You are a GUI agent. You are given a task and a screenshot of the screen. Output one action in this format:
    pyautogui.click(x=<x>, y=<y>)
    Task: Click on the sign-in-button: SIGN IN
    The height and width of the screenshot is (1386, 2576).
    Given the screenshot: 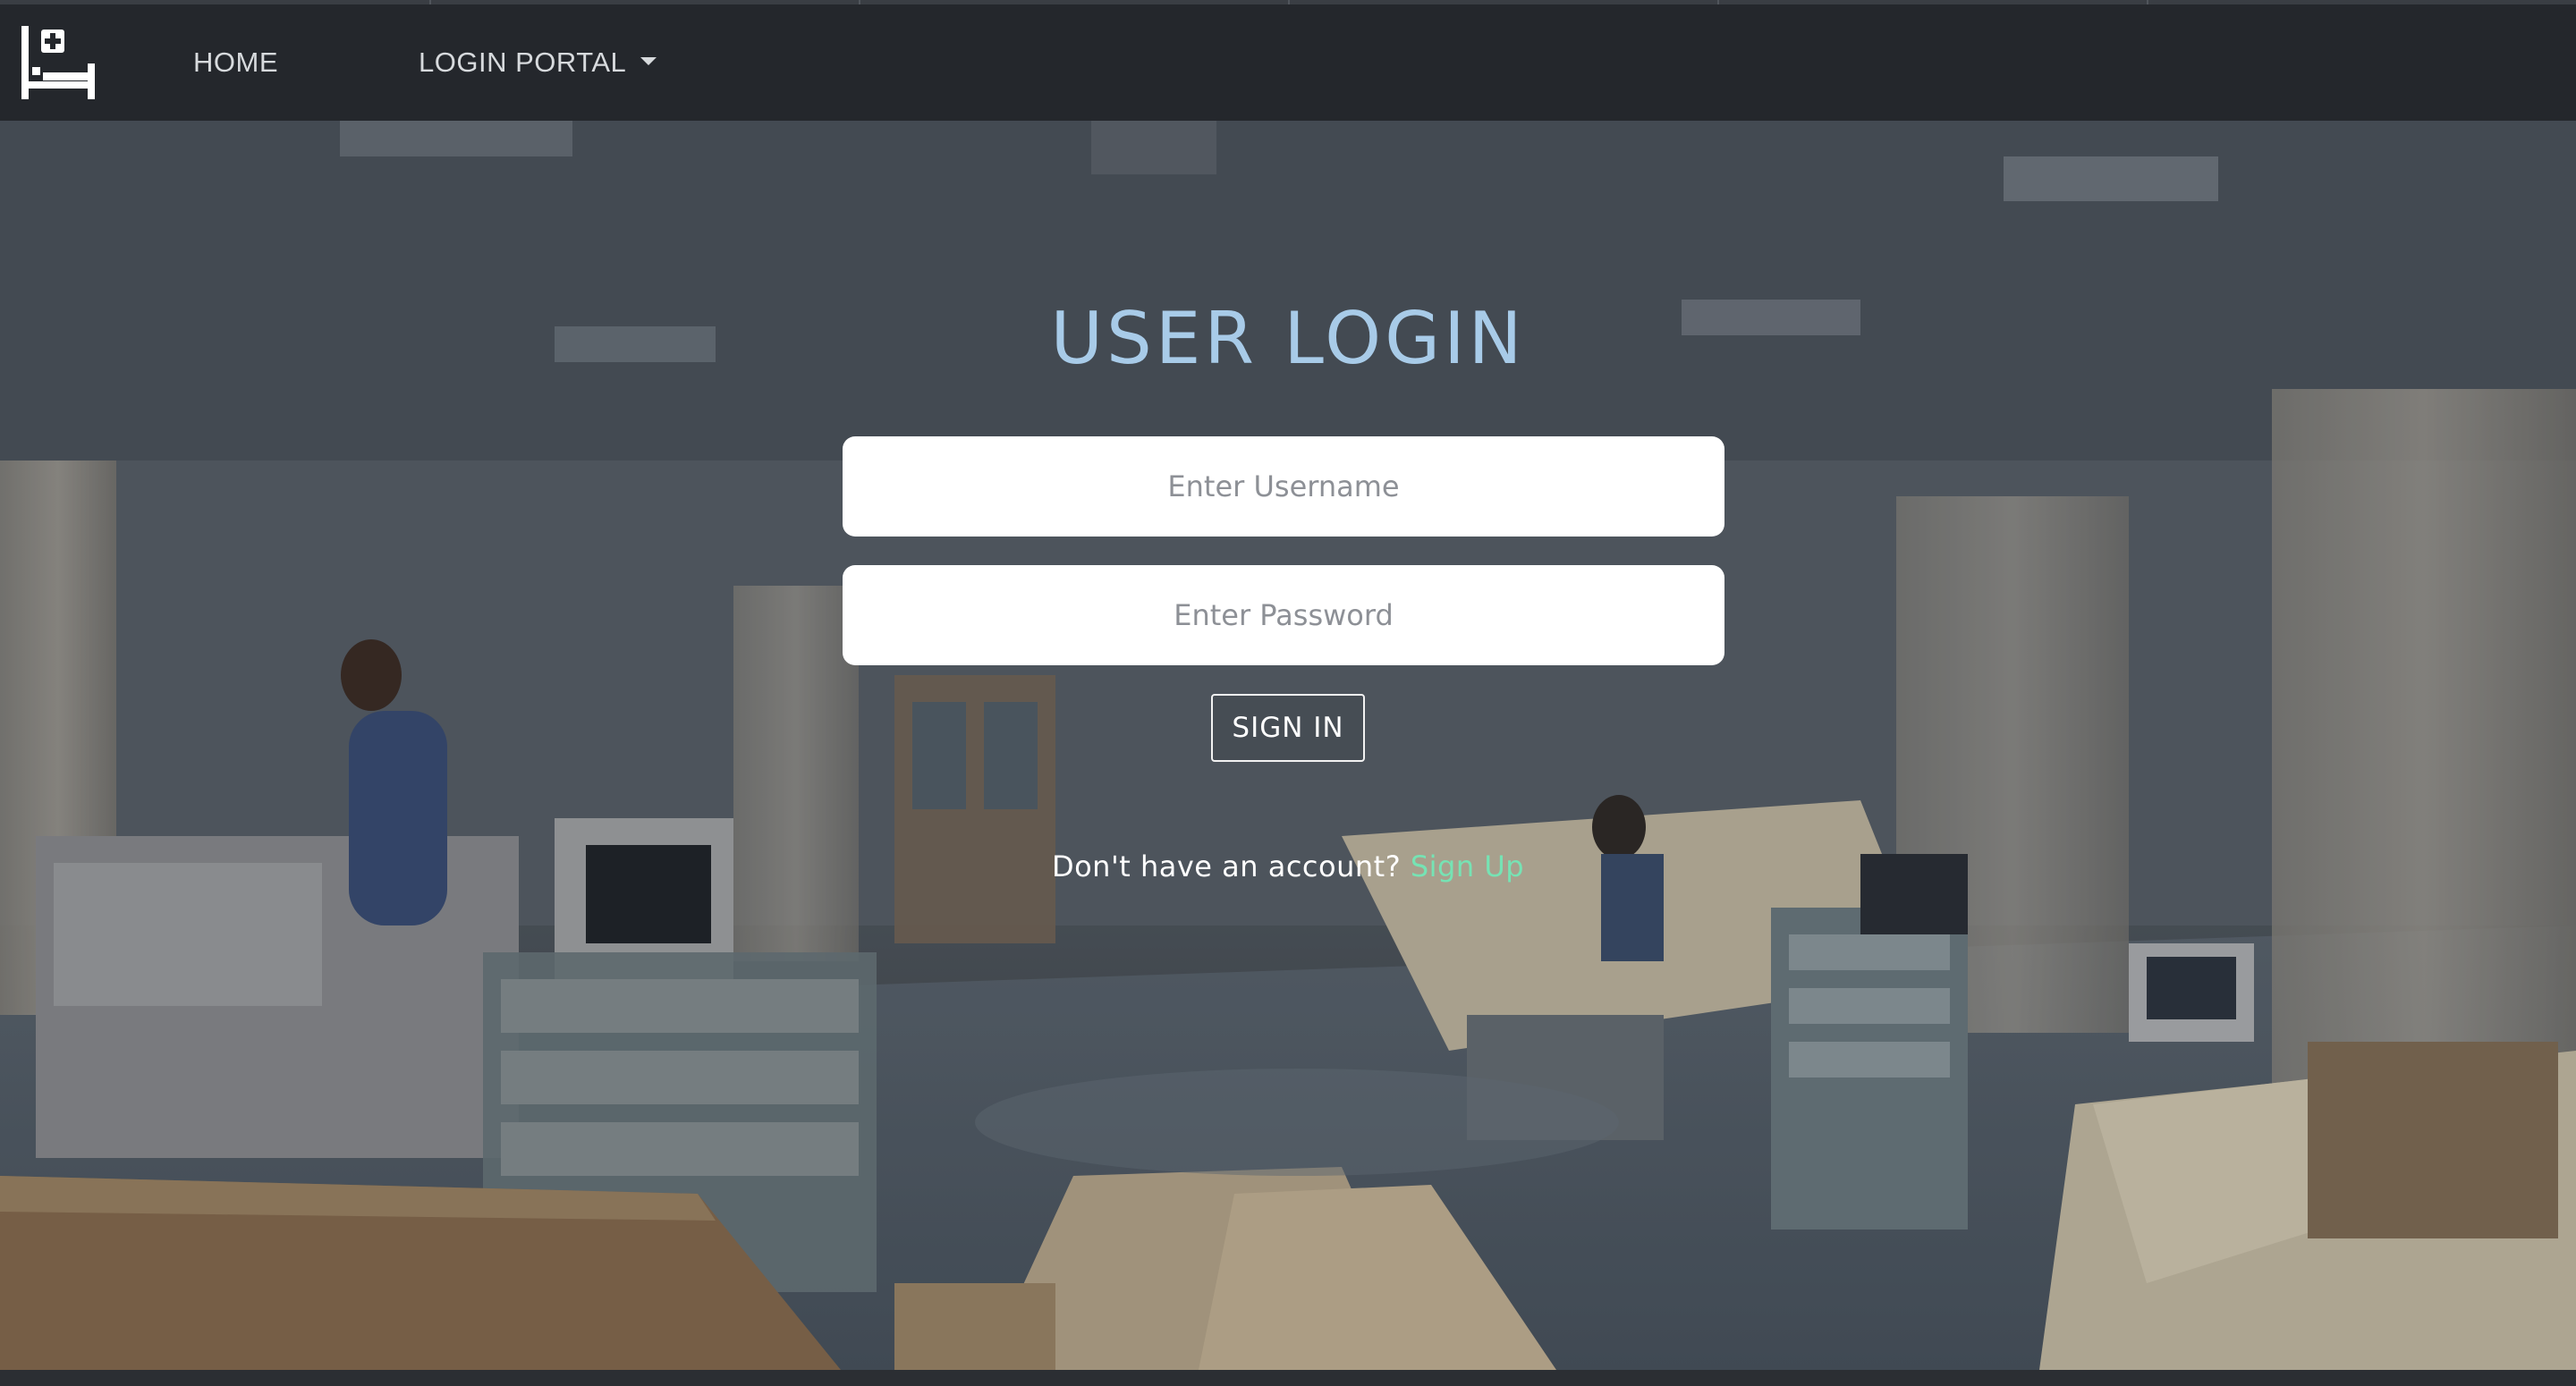 What is the action you would take?
    pyautogui.click(x=1288, y=728)
    